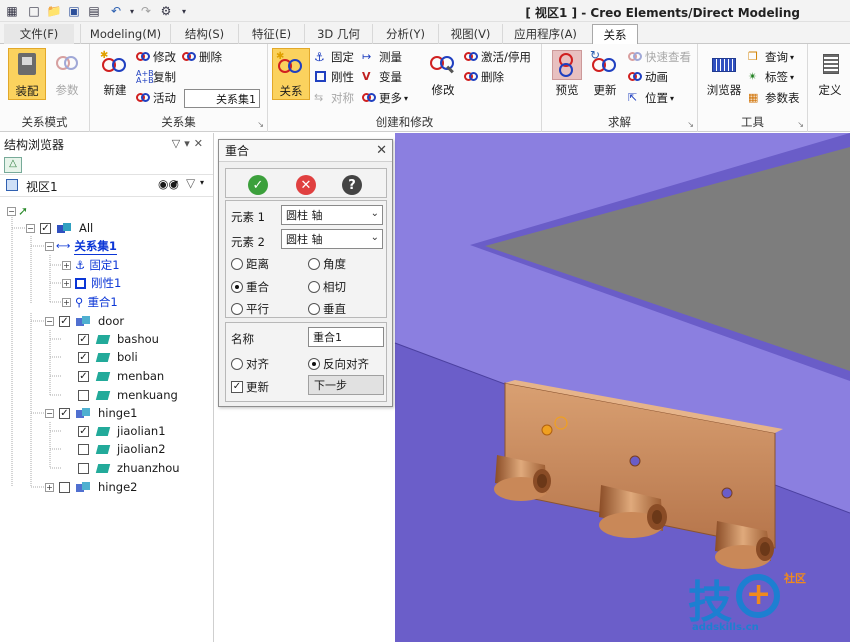  Describe the element at coordinates (202, 57) in the screenshot. I see `delete-relset-button: 删除` at that location.